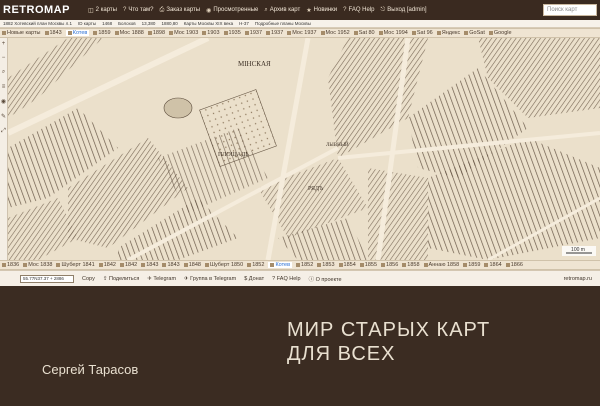 This screenshot has width=600, height=406. I want to click on timeline-item: 1858, so click(411, 265).